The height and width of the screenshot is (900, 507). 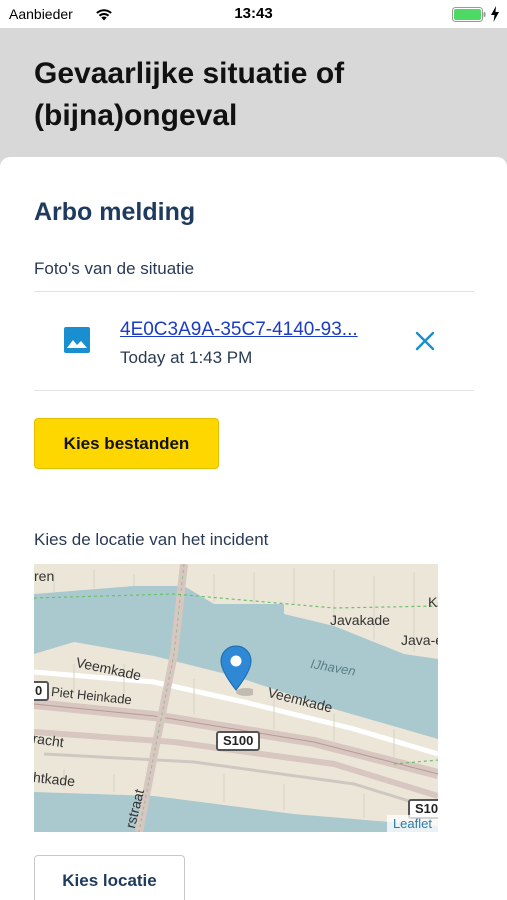 What do you see at coordinates (236, 671) in the screenshot?
I see `map-marker-icon` at bounding box center [236, 671].